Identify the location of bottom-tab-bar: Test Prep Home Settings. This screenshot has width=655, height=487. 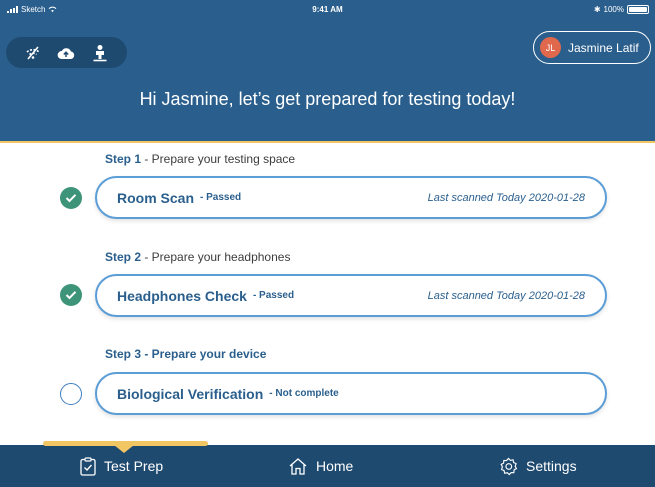
(327, 466).